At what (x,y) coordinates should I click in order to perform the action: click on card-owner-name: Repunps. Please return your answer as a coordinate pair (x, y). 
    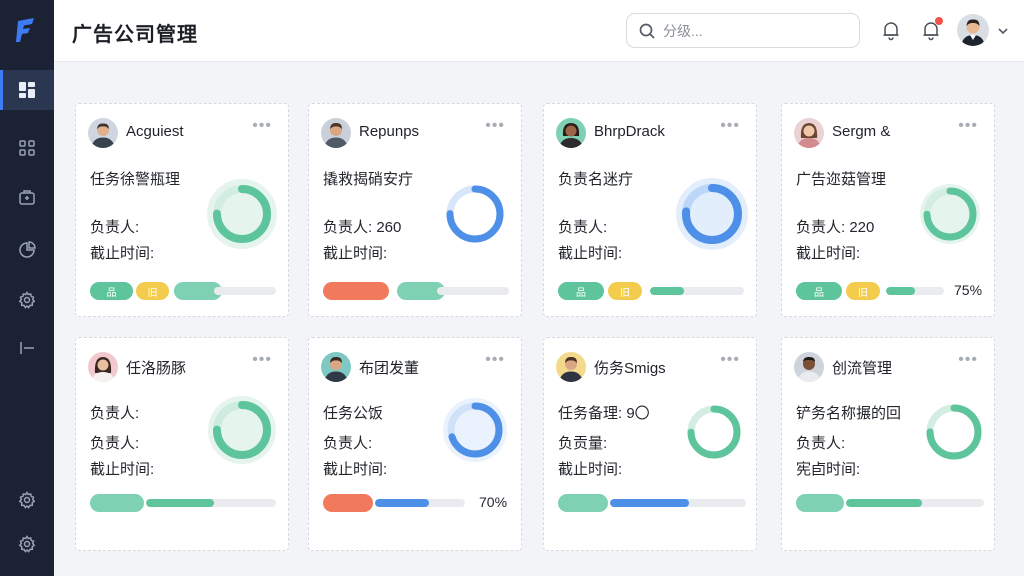
    Looking at the image, I should click on (389, 131).